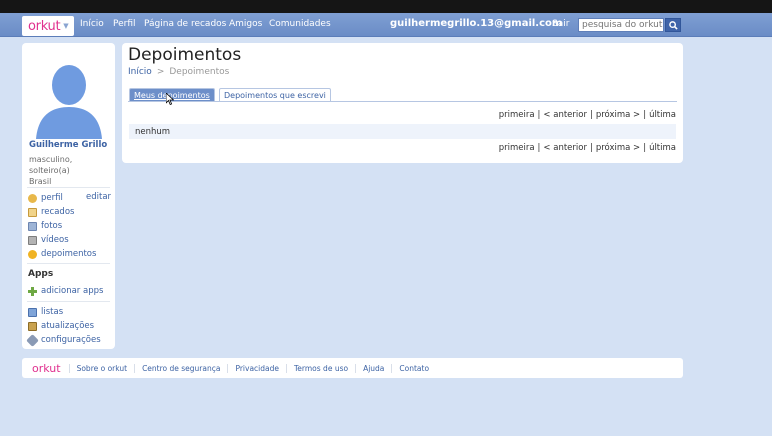 This screenshot has width=772, height=436. Describe the element at coordinates (58, 212) in the screenshot. I see `sidebar-item-label: recados` at that location.